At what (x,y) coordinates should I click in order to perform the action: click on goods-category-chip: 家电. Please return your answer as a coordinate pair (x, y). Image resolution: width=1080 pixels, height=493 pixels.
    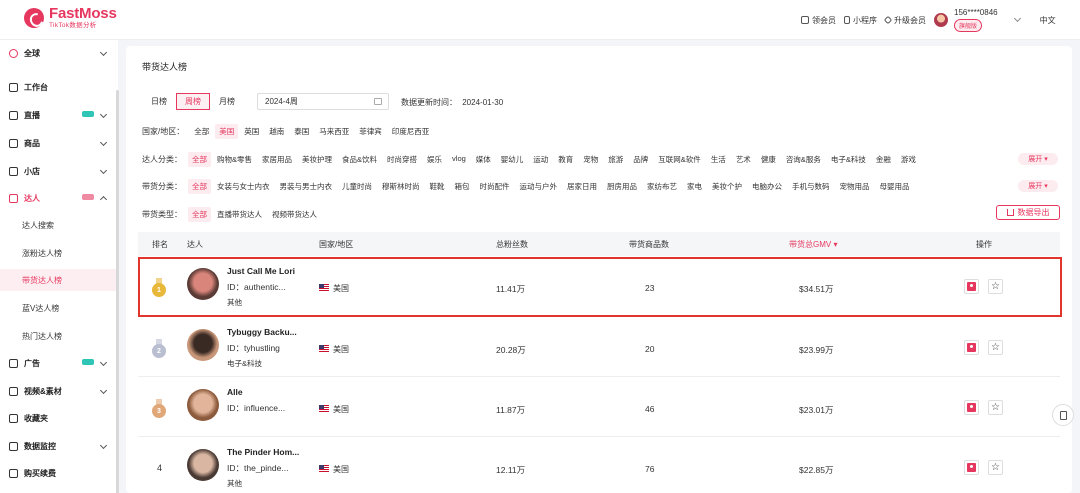
    Looking at the image, I should click on (694, 186).